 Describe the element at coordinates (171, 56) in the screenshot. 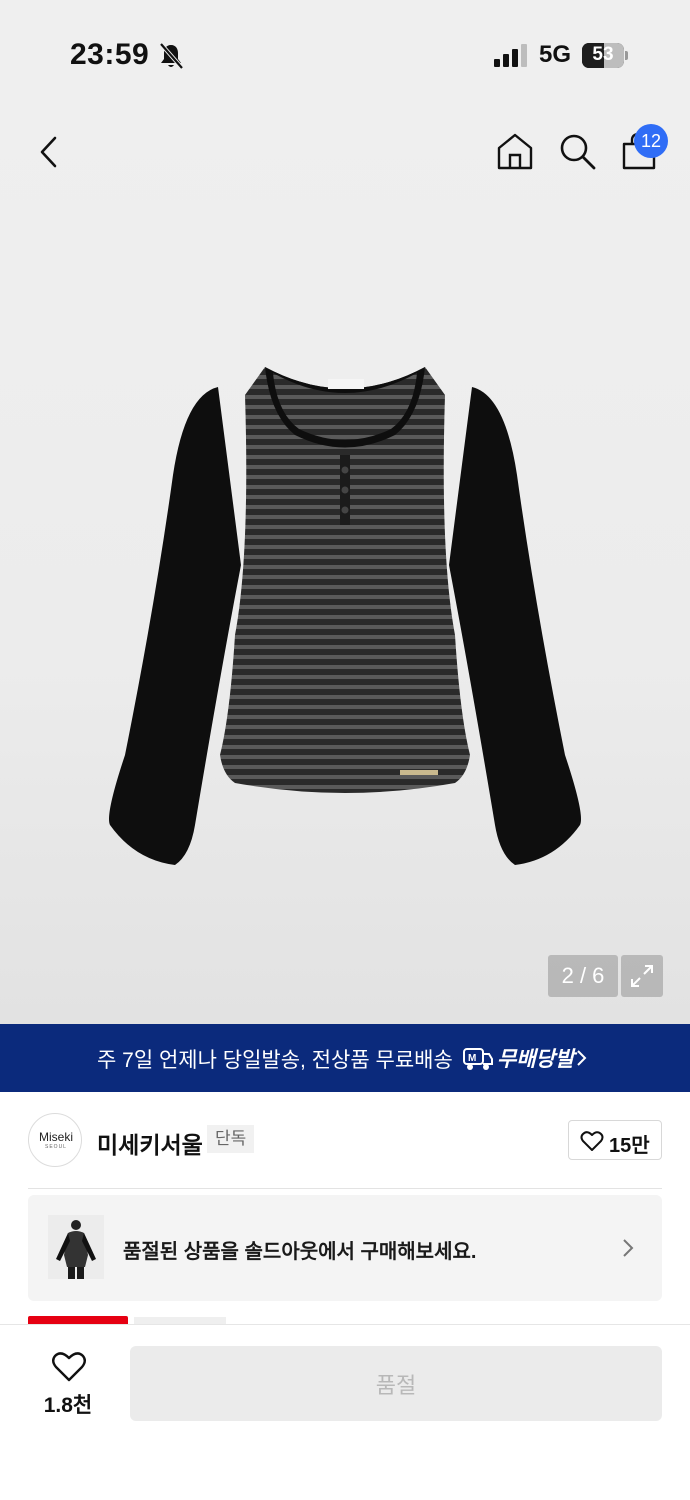

I see `bell-muted-icon` at that location.